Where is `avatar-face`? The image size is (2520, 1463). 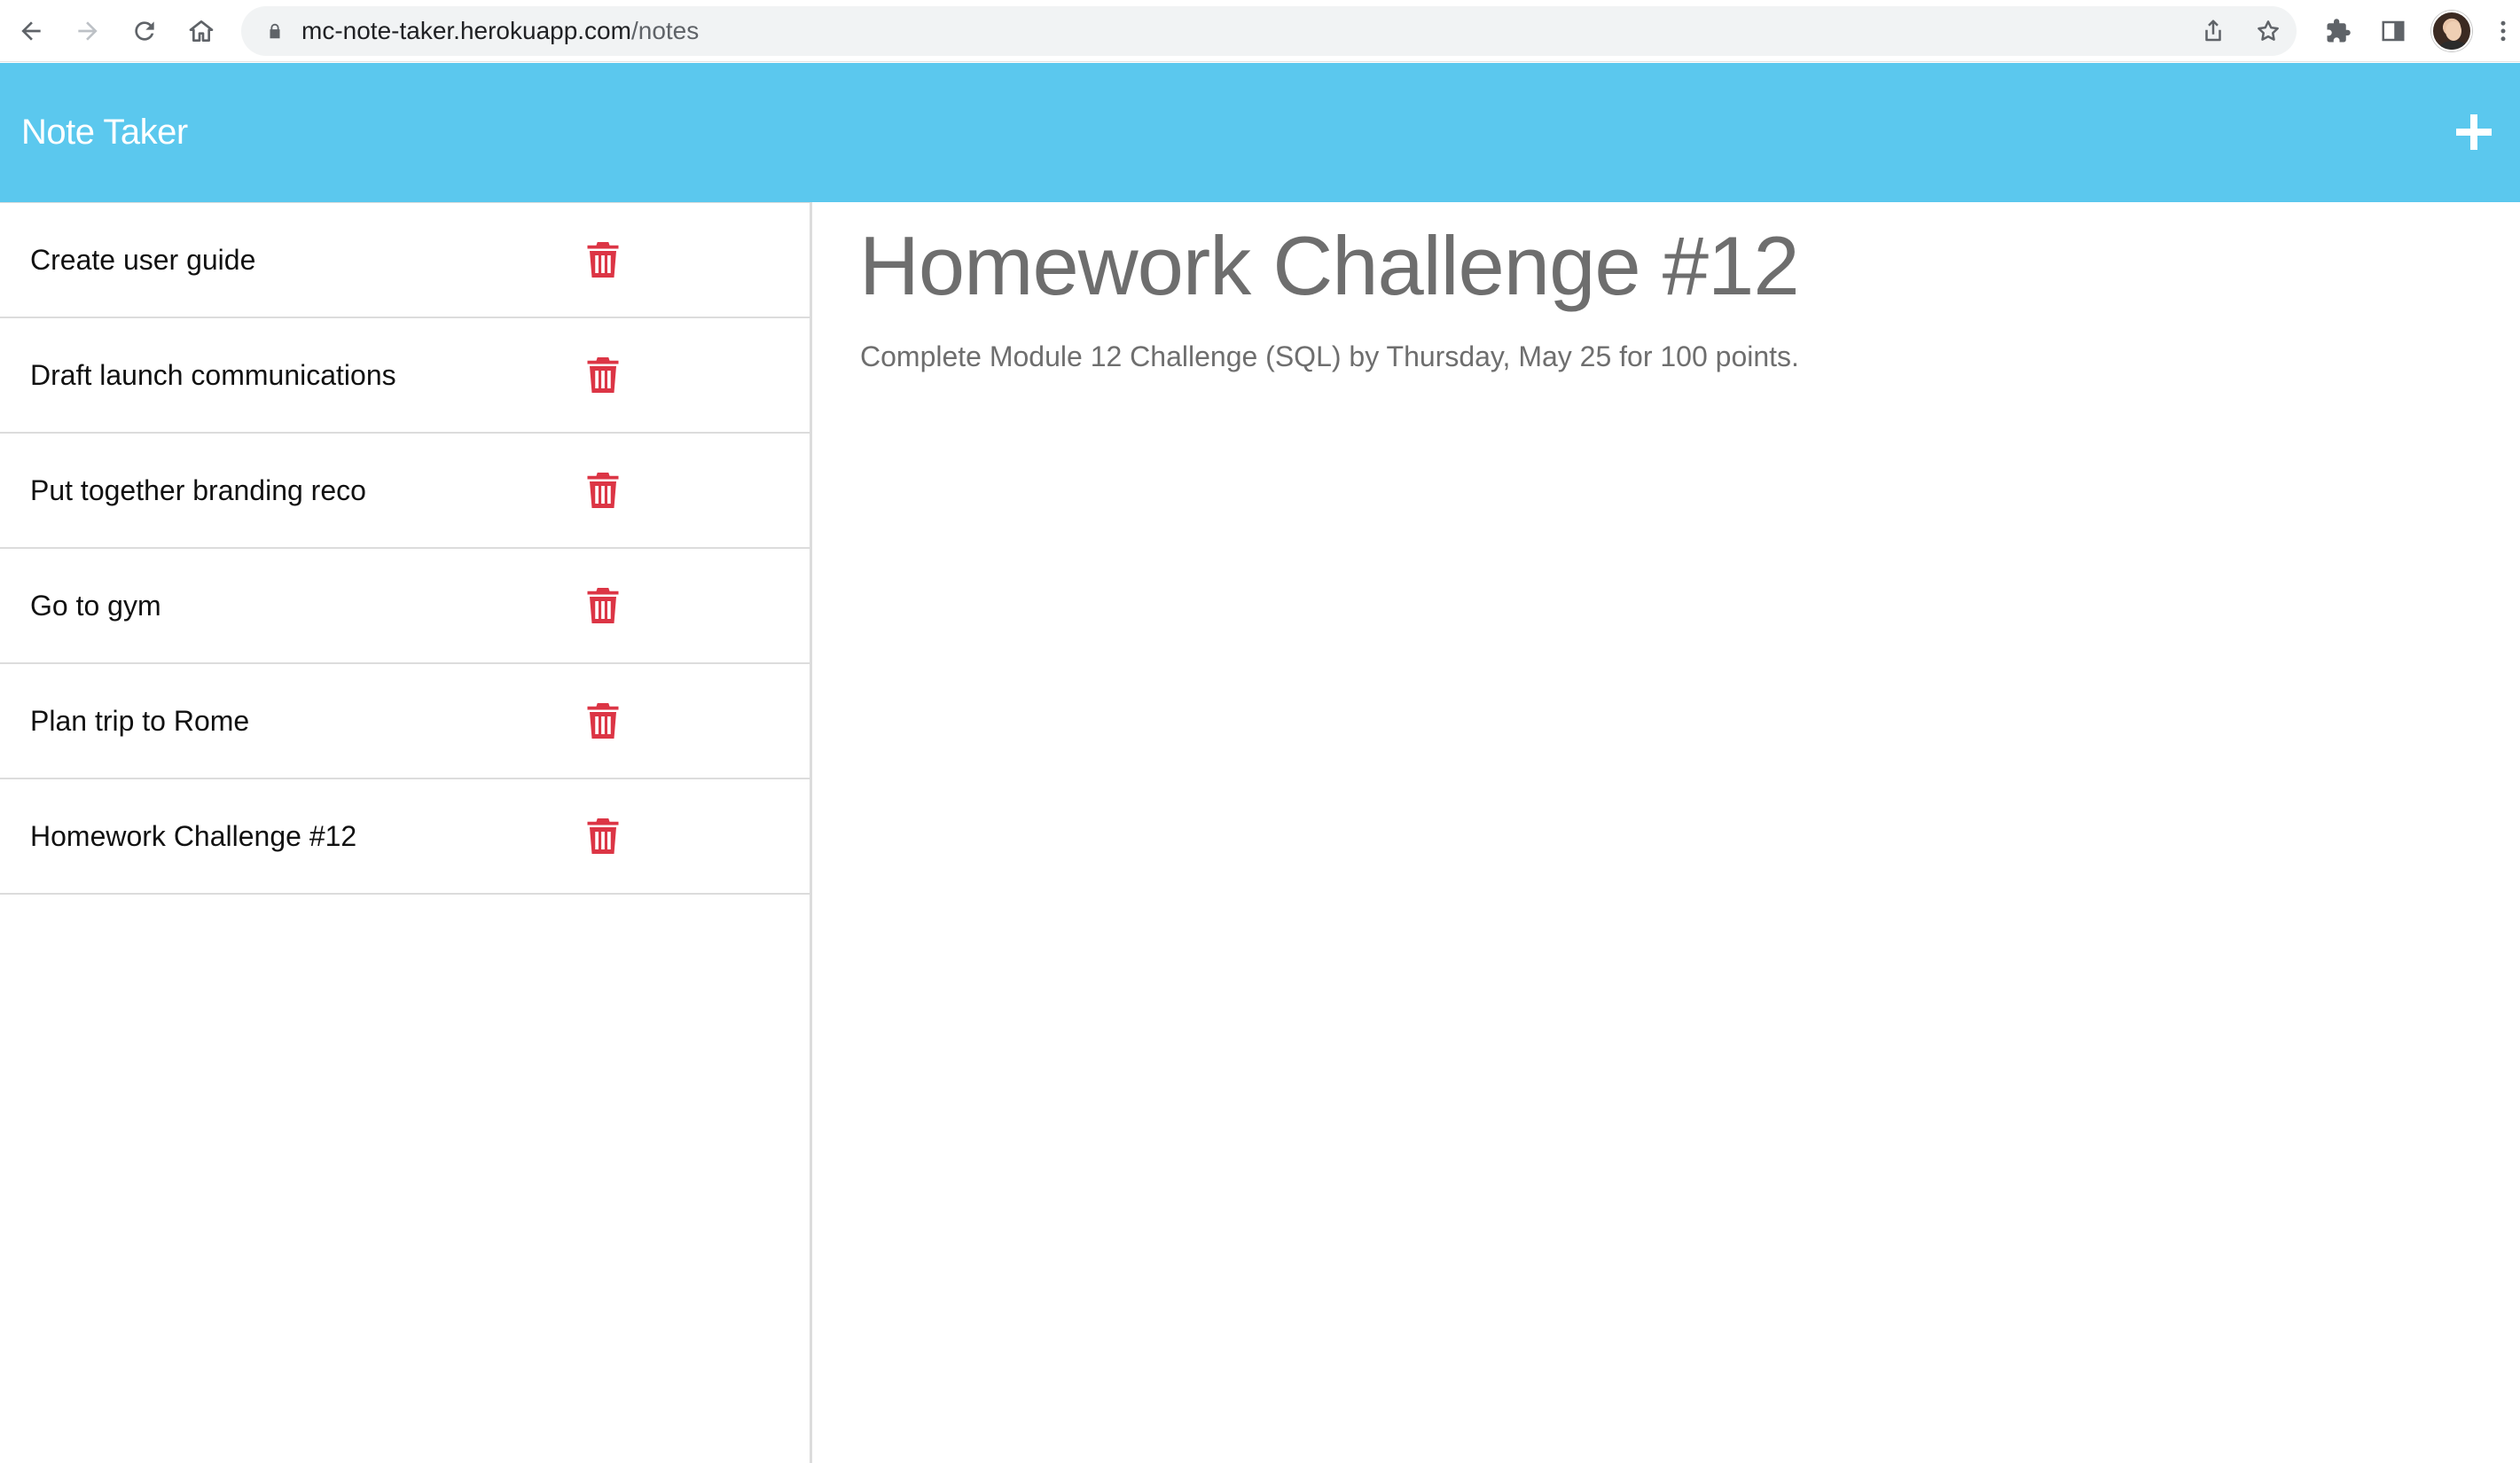
avatar-face is located at coordinates (2453, 31).